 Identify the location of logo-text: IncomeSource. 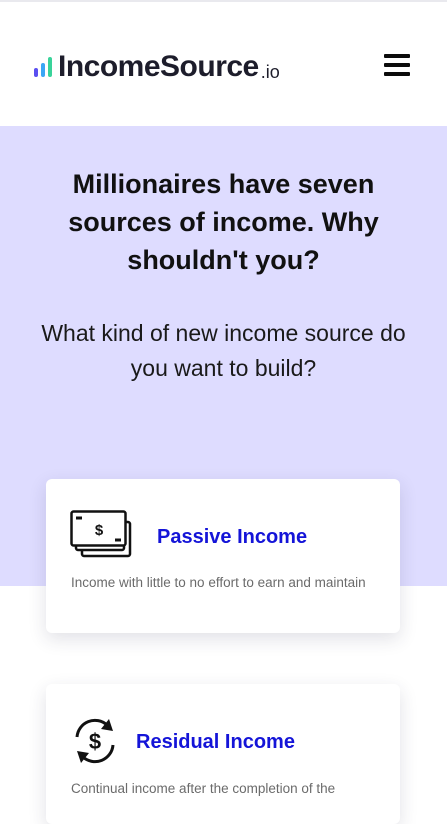
(158, 66).